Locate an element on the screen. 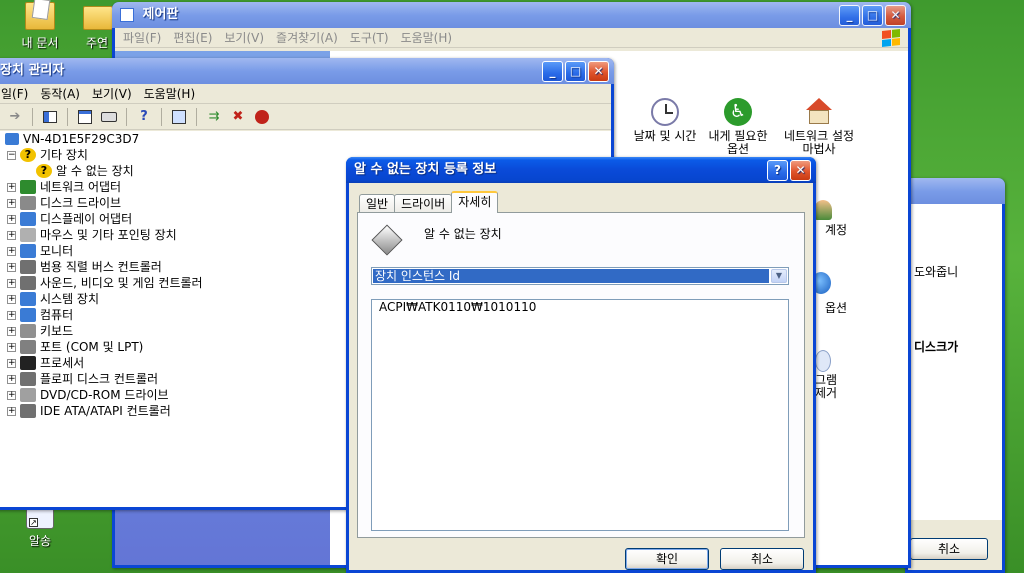 This screenshot has width=1024, height=573. cp-item-label: 내게 필요한 옵션 is located at coordinates (738, 142).